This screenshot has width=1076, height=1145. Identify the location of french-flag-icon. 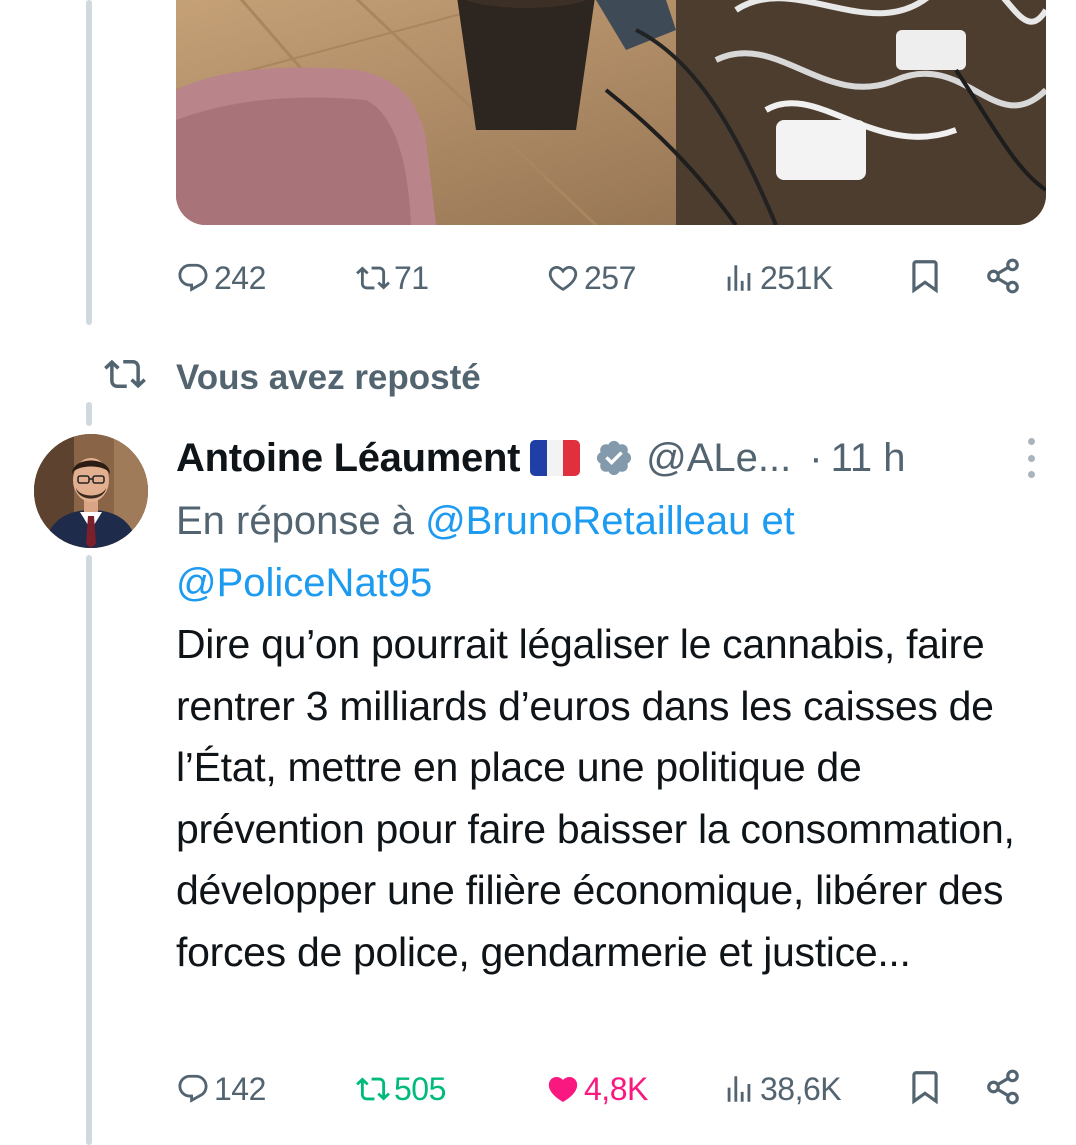
(555, 458).